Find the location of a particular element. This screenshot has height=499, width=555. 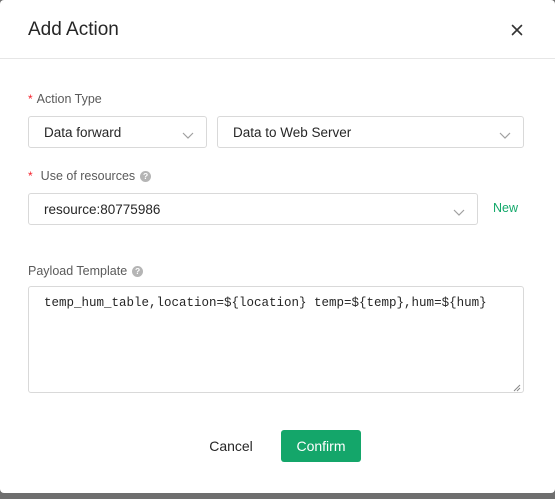

action-type-label-row: * Action Type is located at coordinates (65, 99).